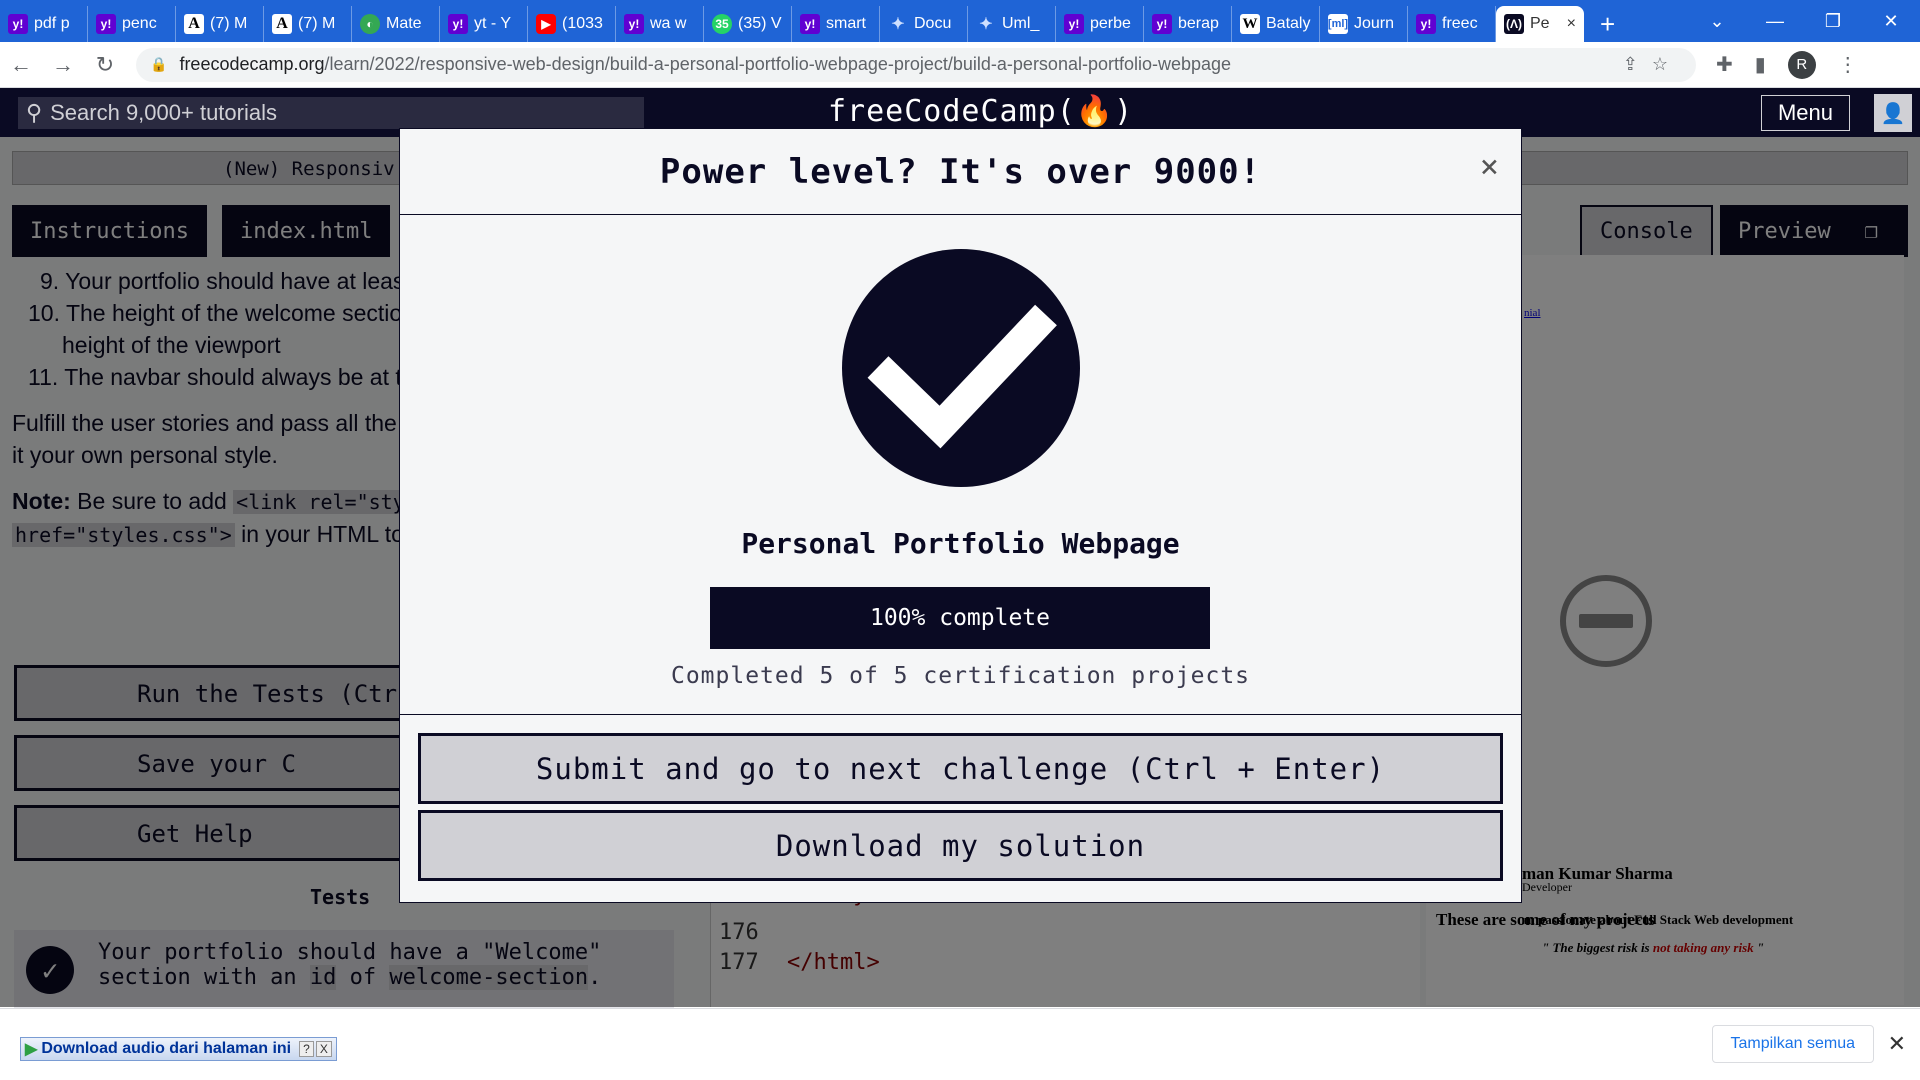 The image size is (1920, 1080). What do you see at coordinates (1667, 64) in the screenshot?
I see `bookmark-star-icon: ☆` at bounding box center [1667, 64].